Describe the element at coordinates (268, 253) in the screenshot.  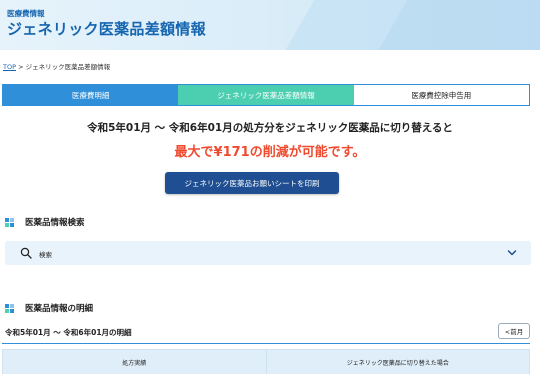
I see `search-accordion: 検索` at that location.